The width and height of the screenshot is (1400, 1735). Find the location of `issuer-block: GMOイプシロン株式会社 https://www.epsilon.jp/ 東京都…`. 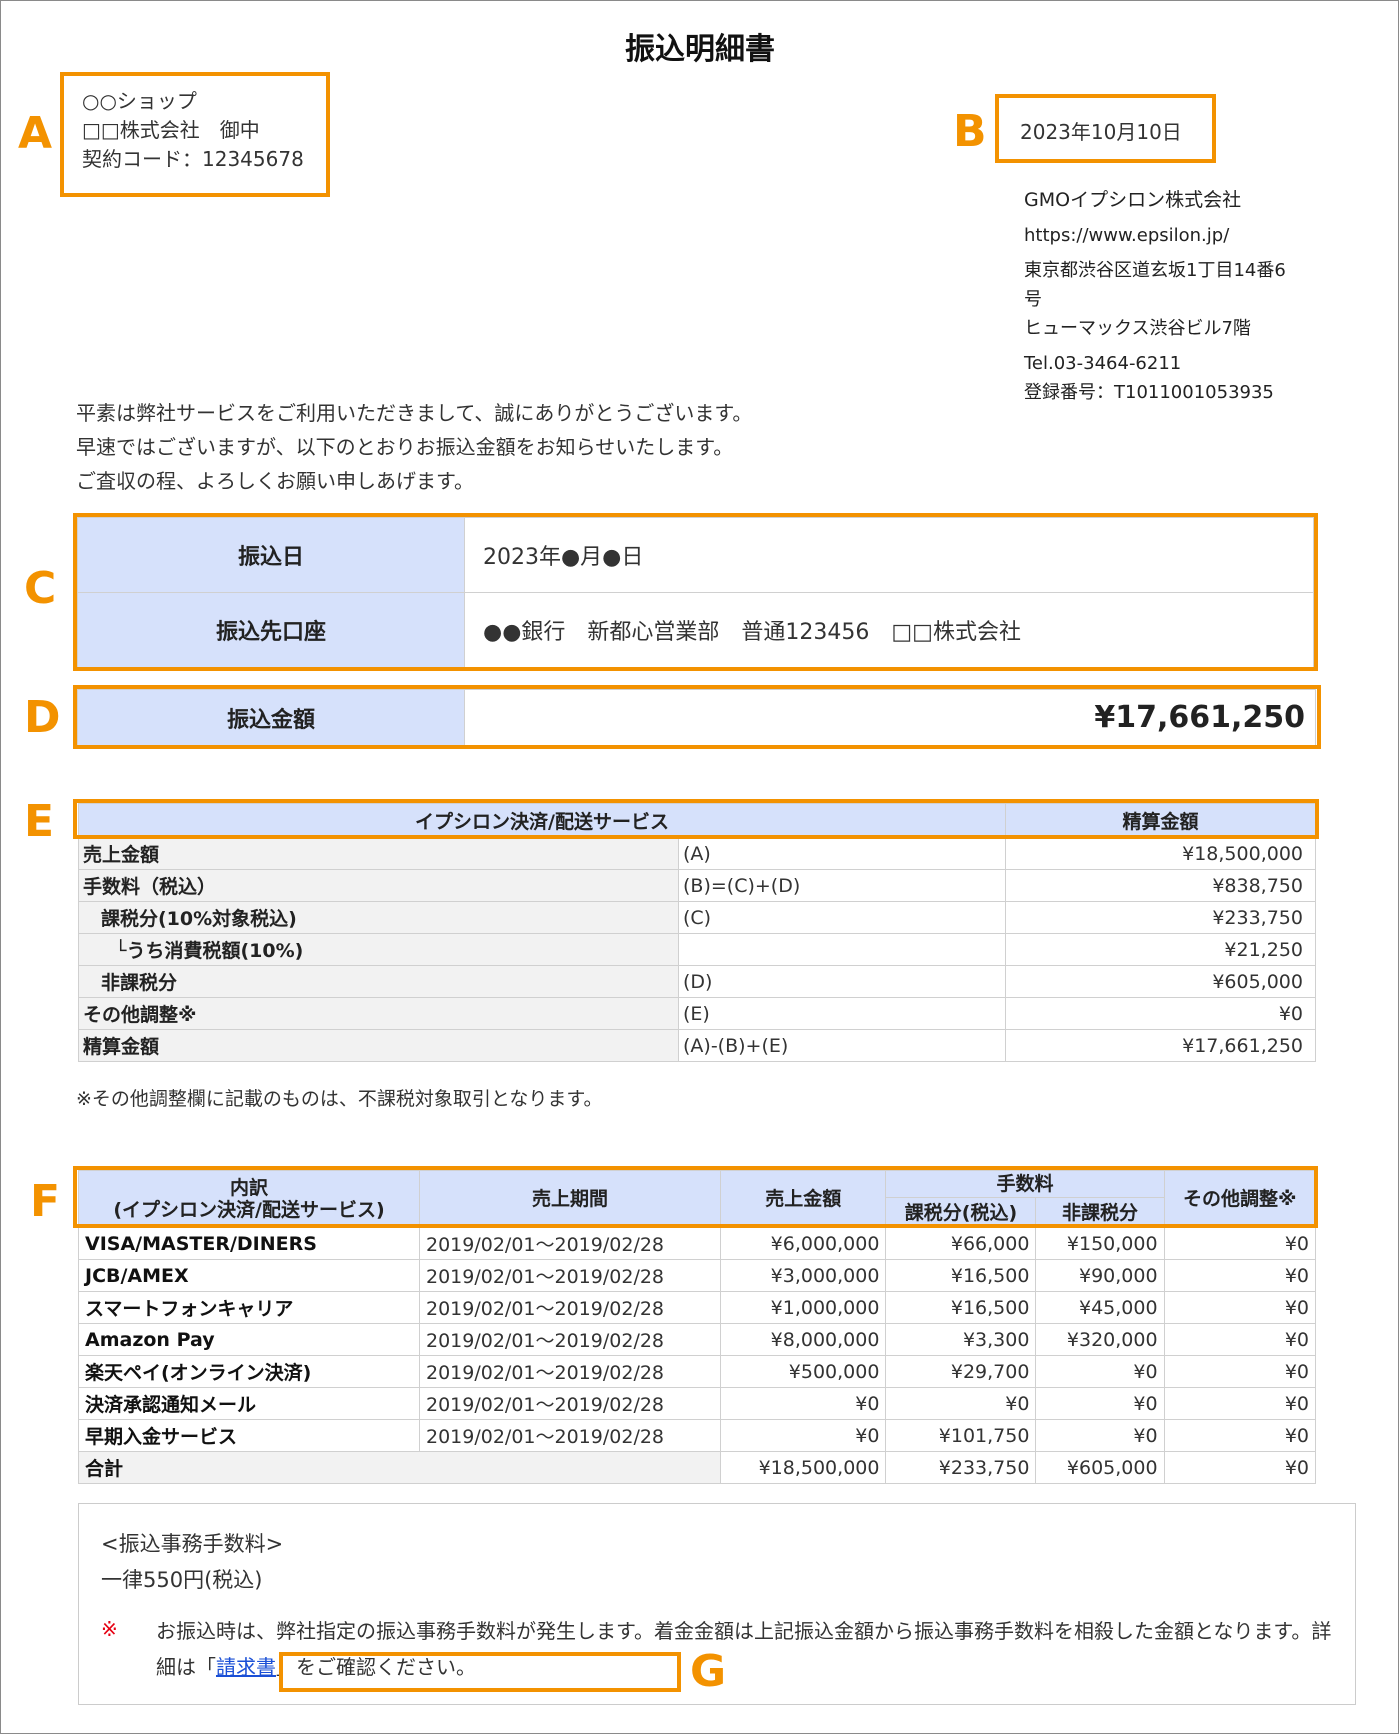

issuer-block: GMOイプシロン株式会社 https://www.epsilon.jp/ 東京都… is located at coordinates (1155, 296).